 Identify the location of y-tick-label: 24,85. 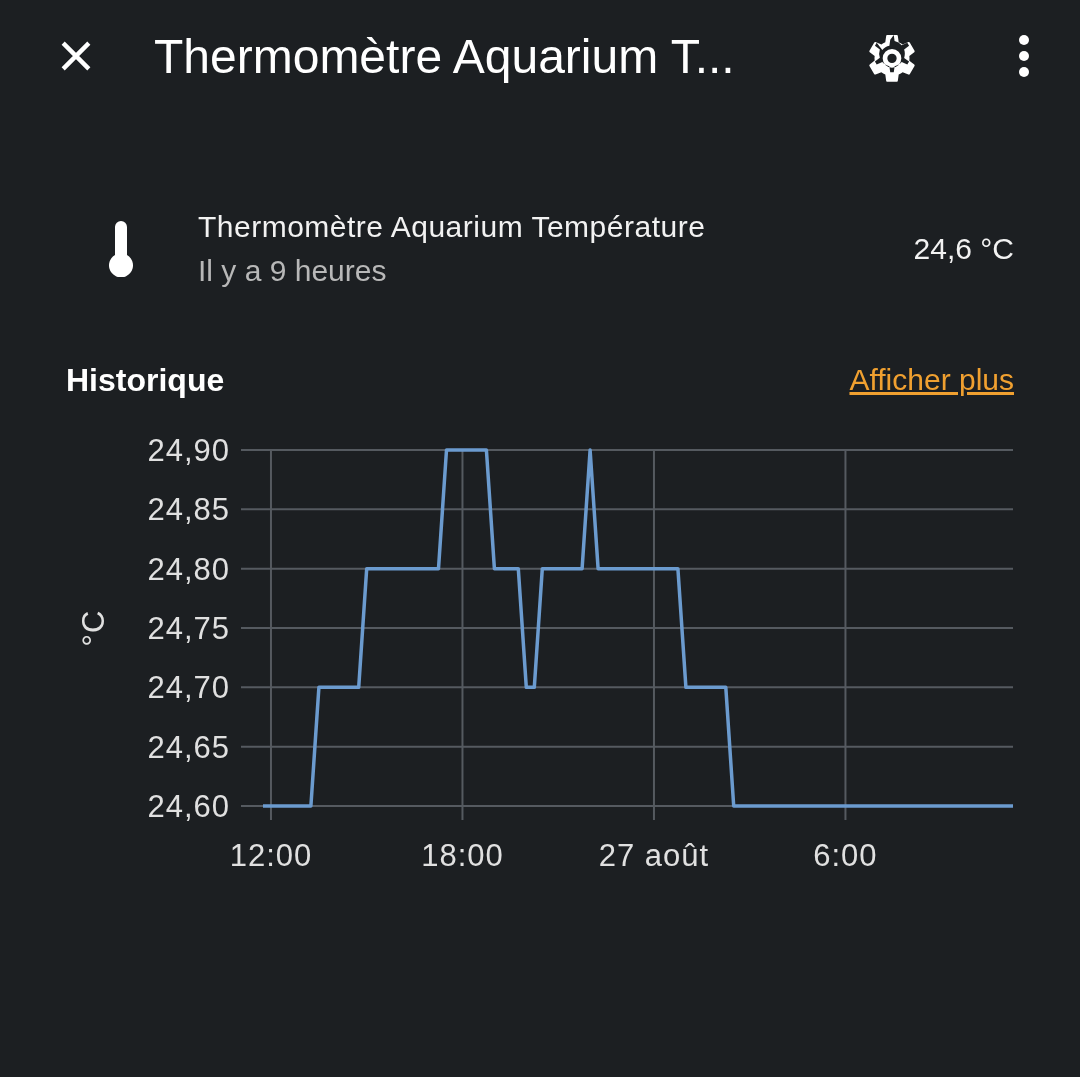
(188, 510).